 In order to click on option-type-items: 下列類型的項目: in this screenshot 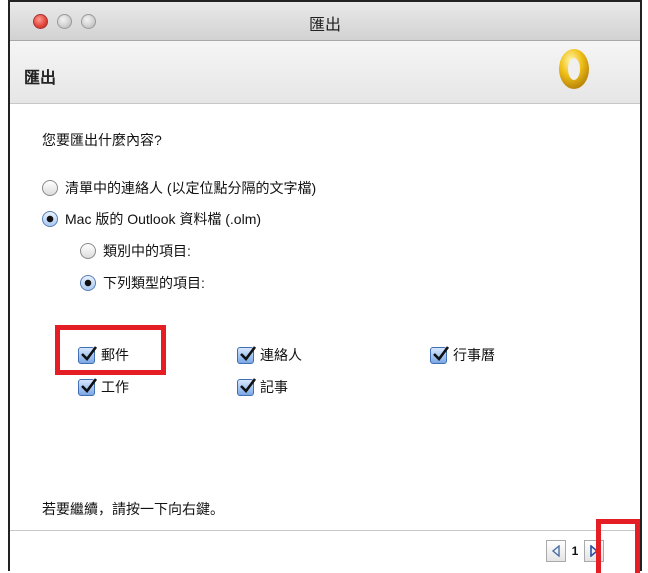, I will do `click(142, 283)`.